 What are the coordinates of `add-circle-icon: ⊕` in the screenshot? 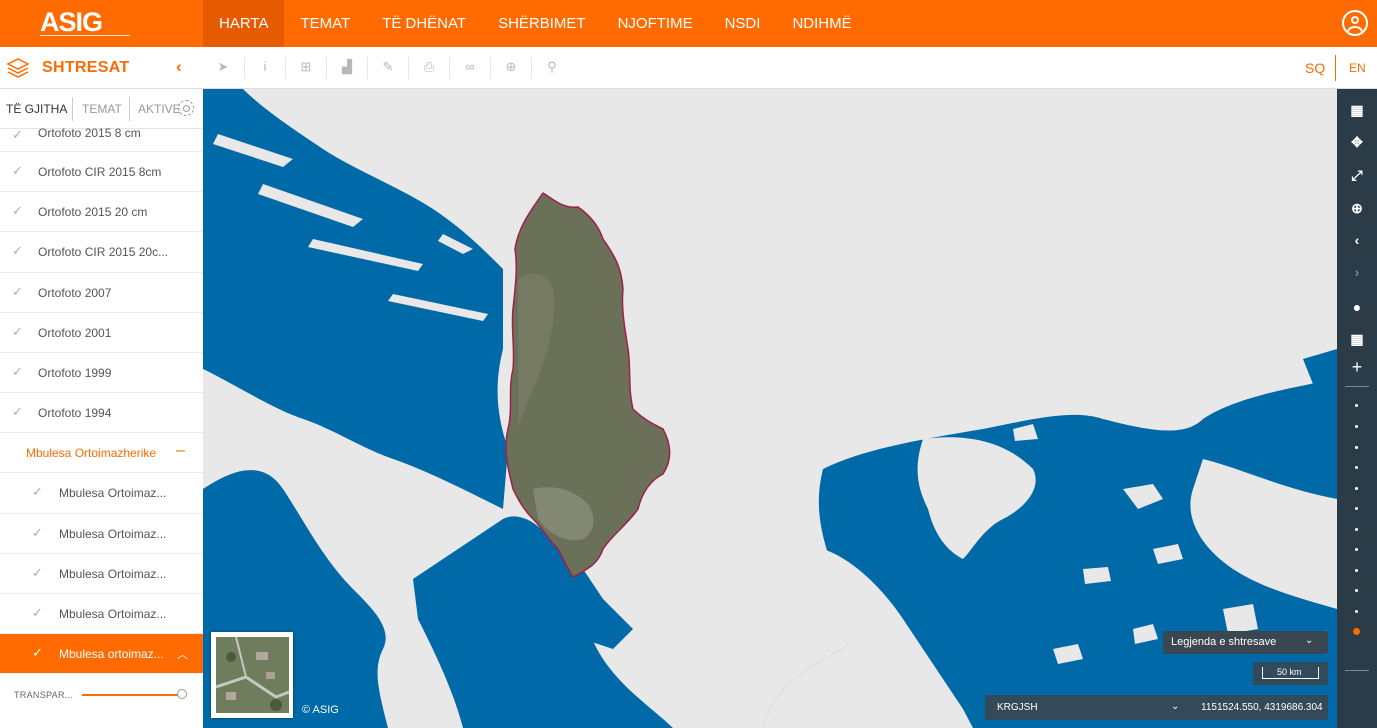 It's located at (511, 67).